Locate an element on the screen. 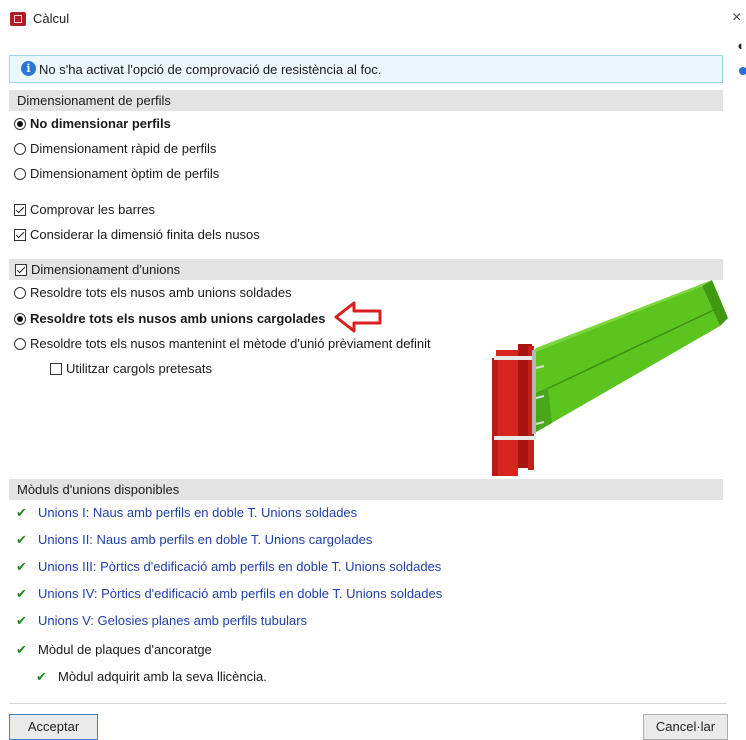 This screenshot has height=740, width=746. close-icon: × is located at coordinates (736, 18).